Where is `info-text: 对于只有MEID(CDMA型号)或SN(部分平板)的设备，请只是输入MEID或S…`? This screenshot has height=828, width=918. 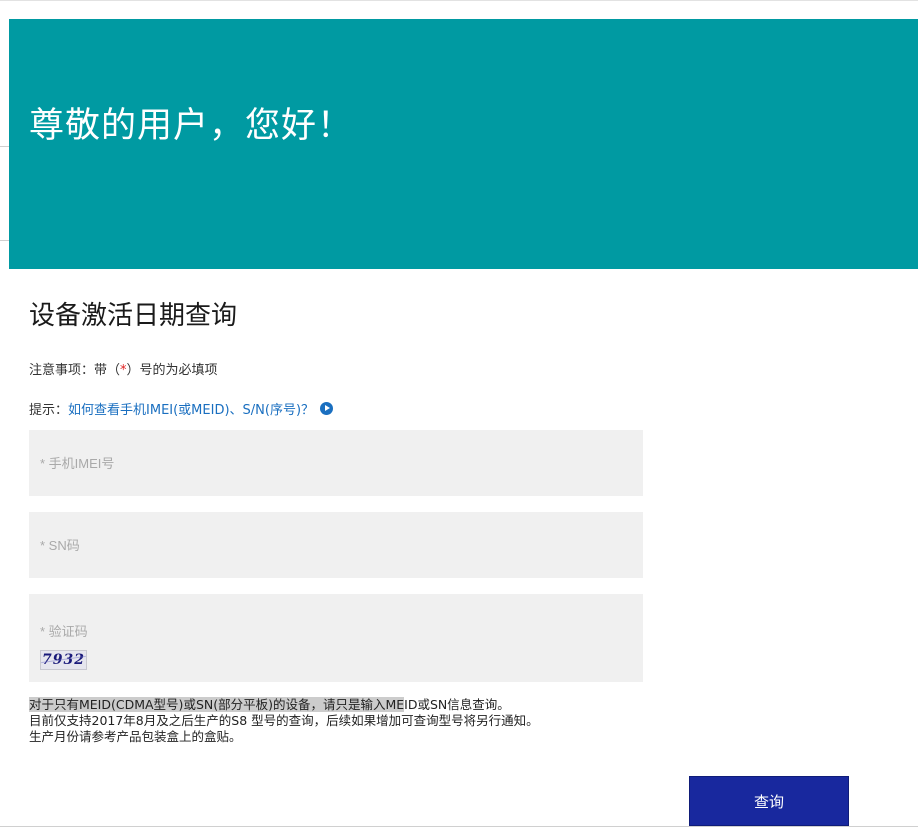
info-text: 对于只有MEID(CDMA型号)或SN(部分平板)的设备，请只是输入MEID或S… is located at coordinates (284, 721).